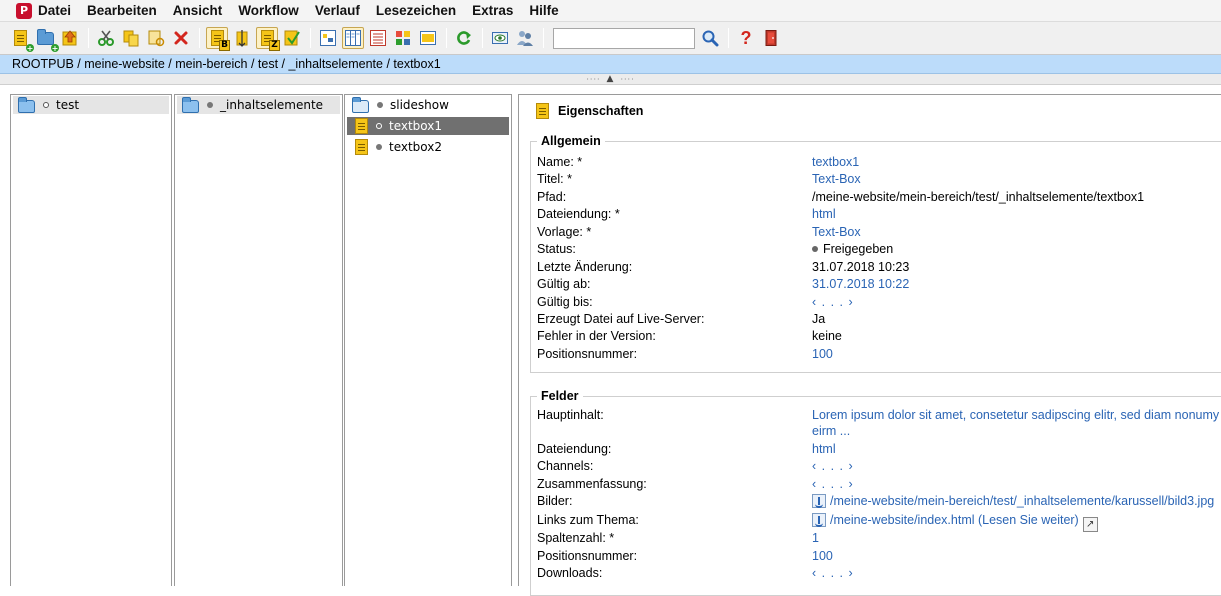 This screenshot has height=596, width=1221. I want to click on external-link-icon: ↗, so click(1090, 524).